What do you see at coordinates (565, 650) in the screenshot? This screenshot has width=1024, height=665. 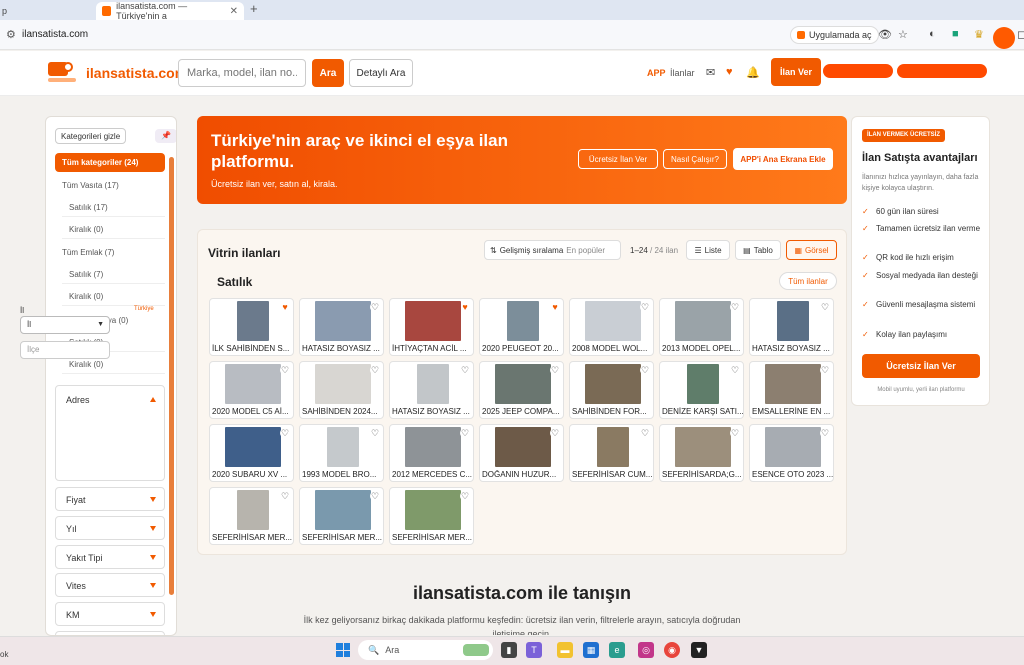 I see `file-explorer-icon: ▬` at bounding box center [565, 650].